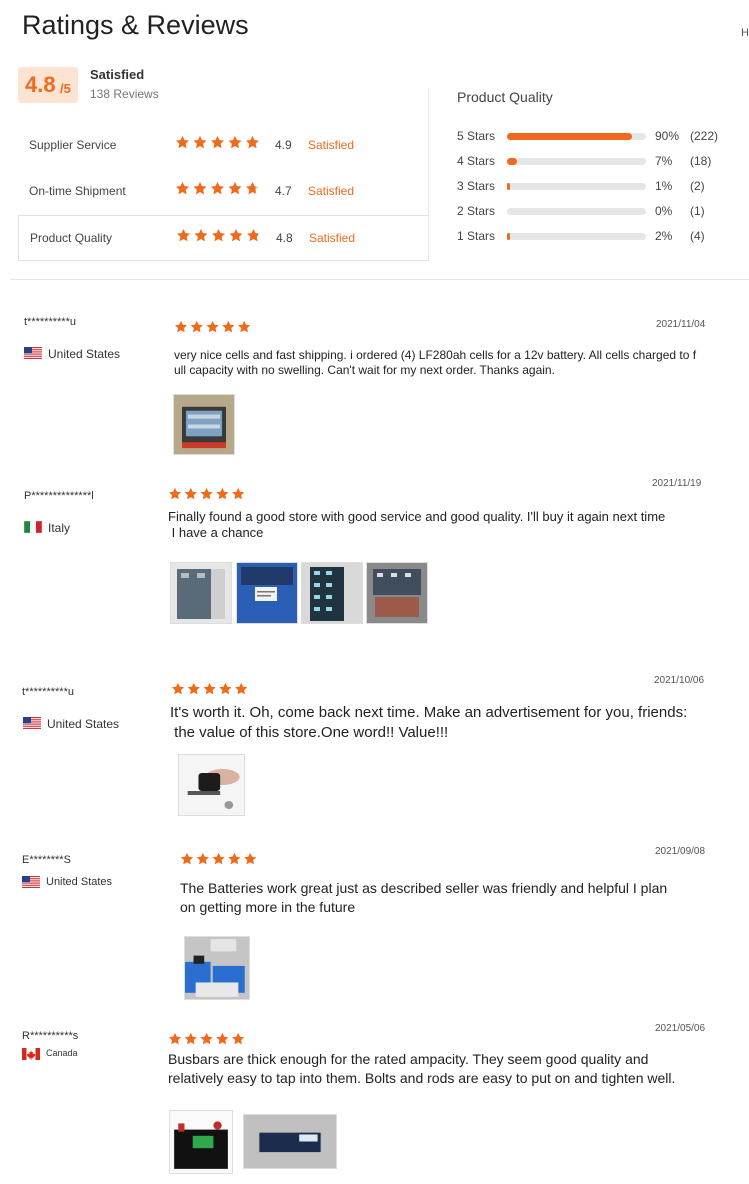 This screenshot has width=749, height=1184. What do you see at coordinates (73, 145) in the screenshot?
I see `service-label: Supplier Service` at bounding box center [73, 145].